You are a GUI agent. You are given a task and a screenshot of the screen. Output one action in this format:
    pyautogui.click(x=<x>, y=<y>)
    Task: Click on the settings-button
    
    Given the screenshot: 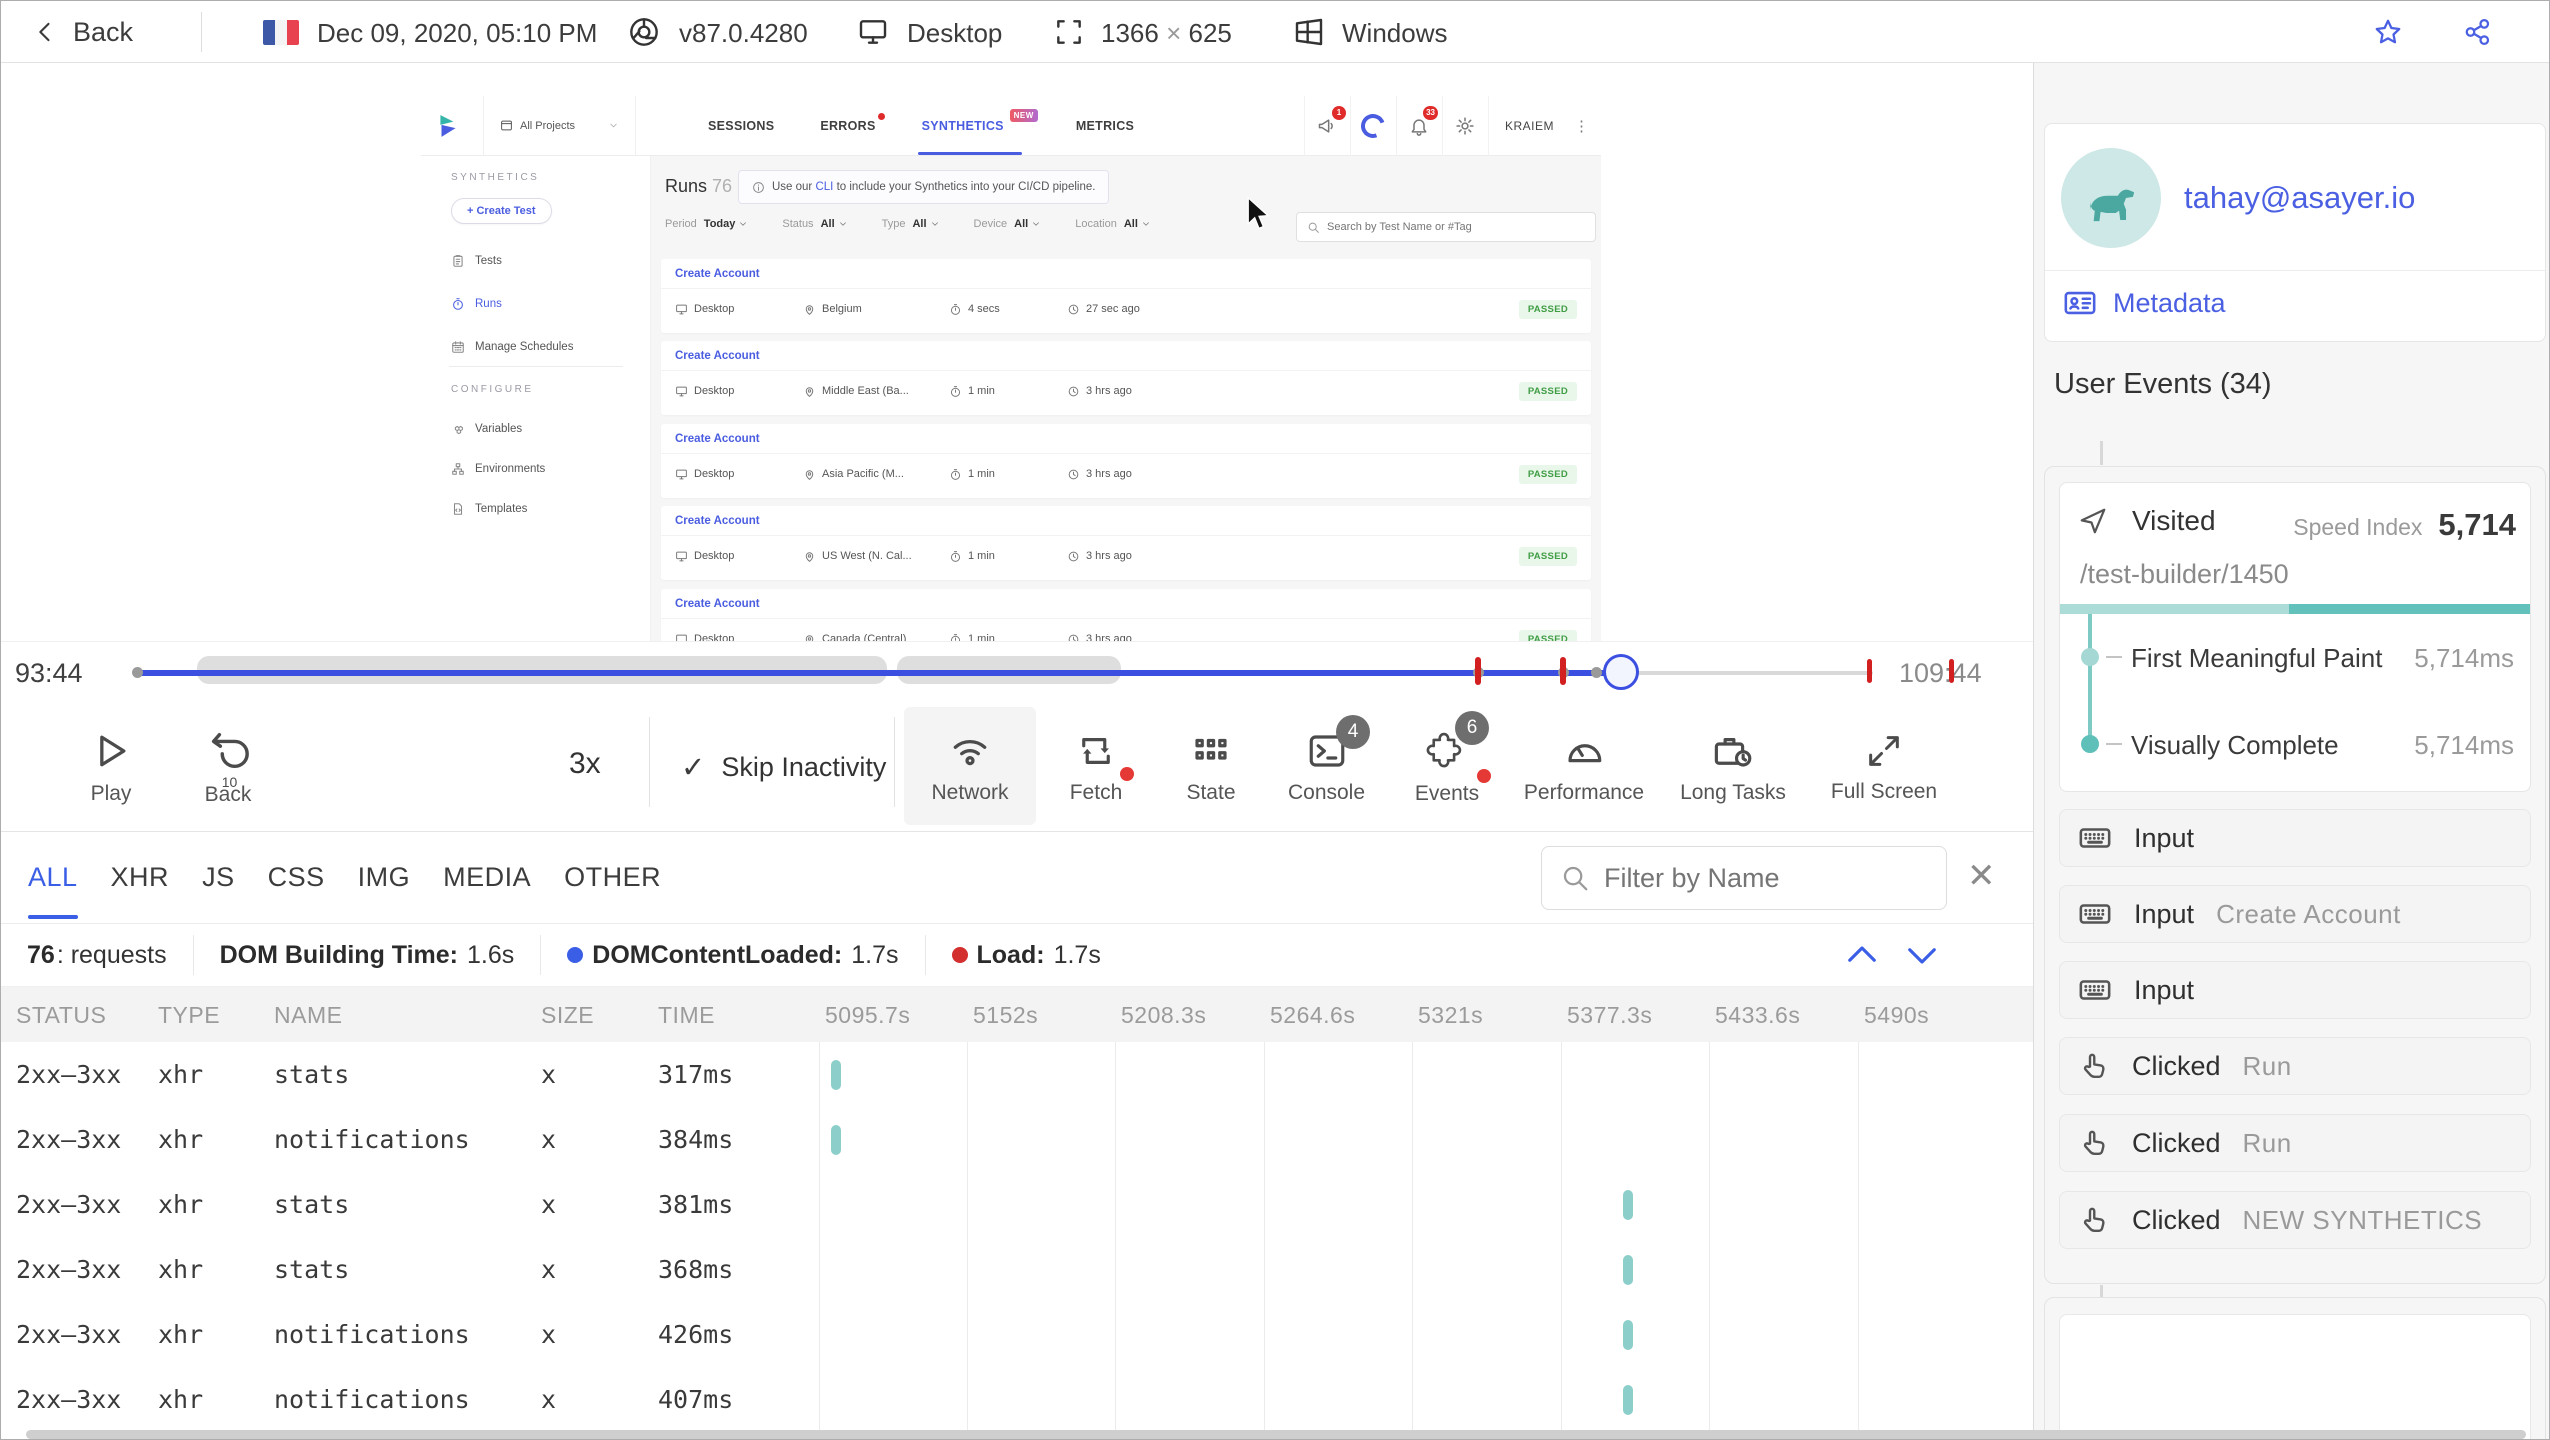 What is the action you would take?
    pyautogui.click(x=1464, y=125)
    